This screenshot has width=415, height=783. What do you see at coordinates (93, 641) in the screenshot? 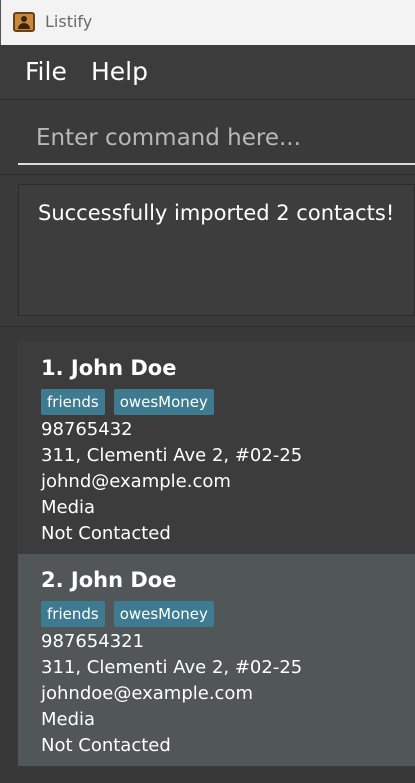
I see `contact-phone: 987654321` at bounding box center [93, 641].